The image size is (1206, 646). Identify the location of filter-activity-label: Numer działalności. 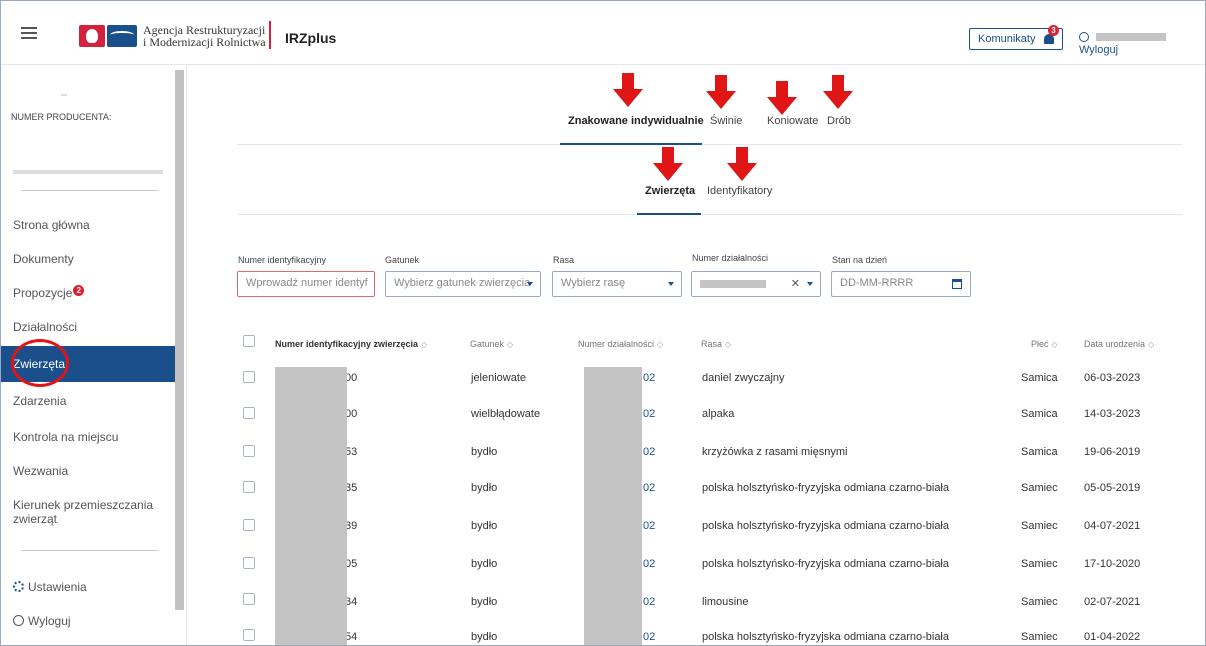
(730, 258).